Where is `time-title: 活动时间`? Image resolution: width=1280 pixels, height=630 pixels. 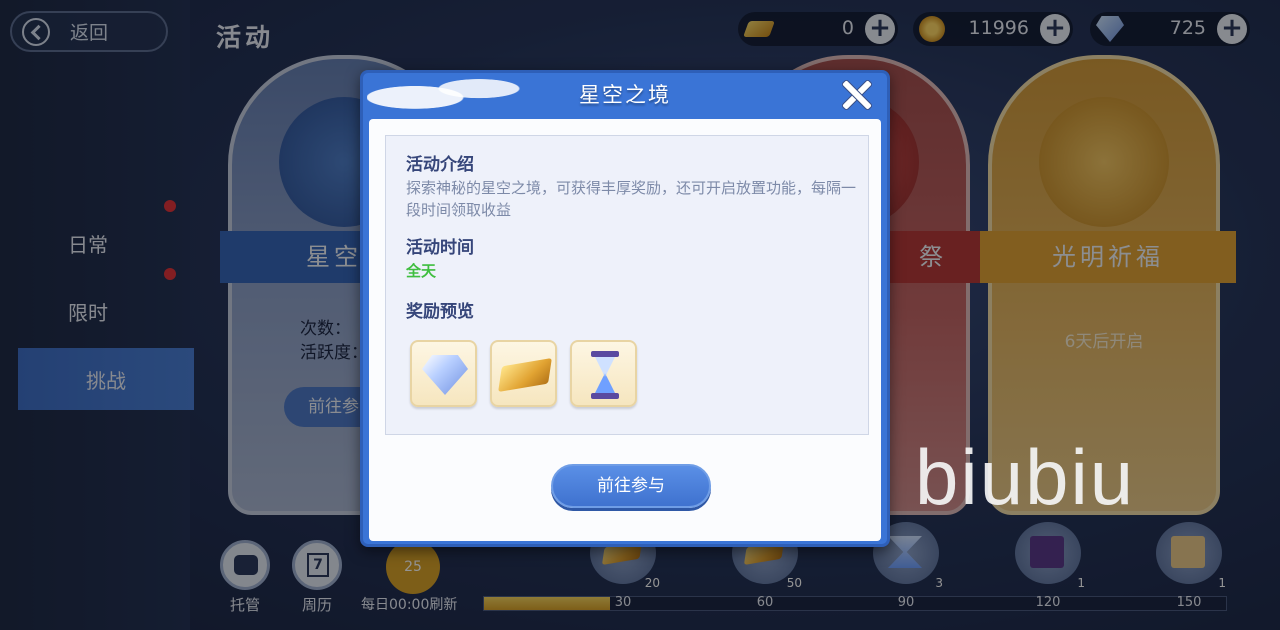
time-title: 活动时间 is located at coordinates (440, 248).